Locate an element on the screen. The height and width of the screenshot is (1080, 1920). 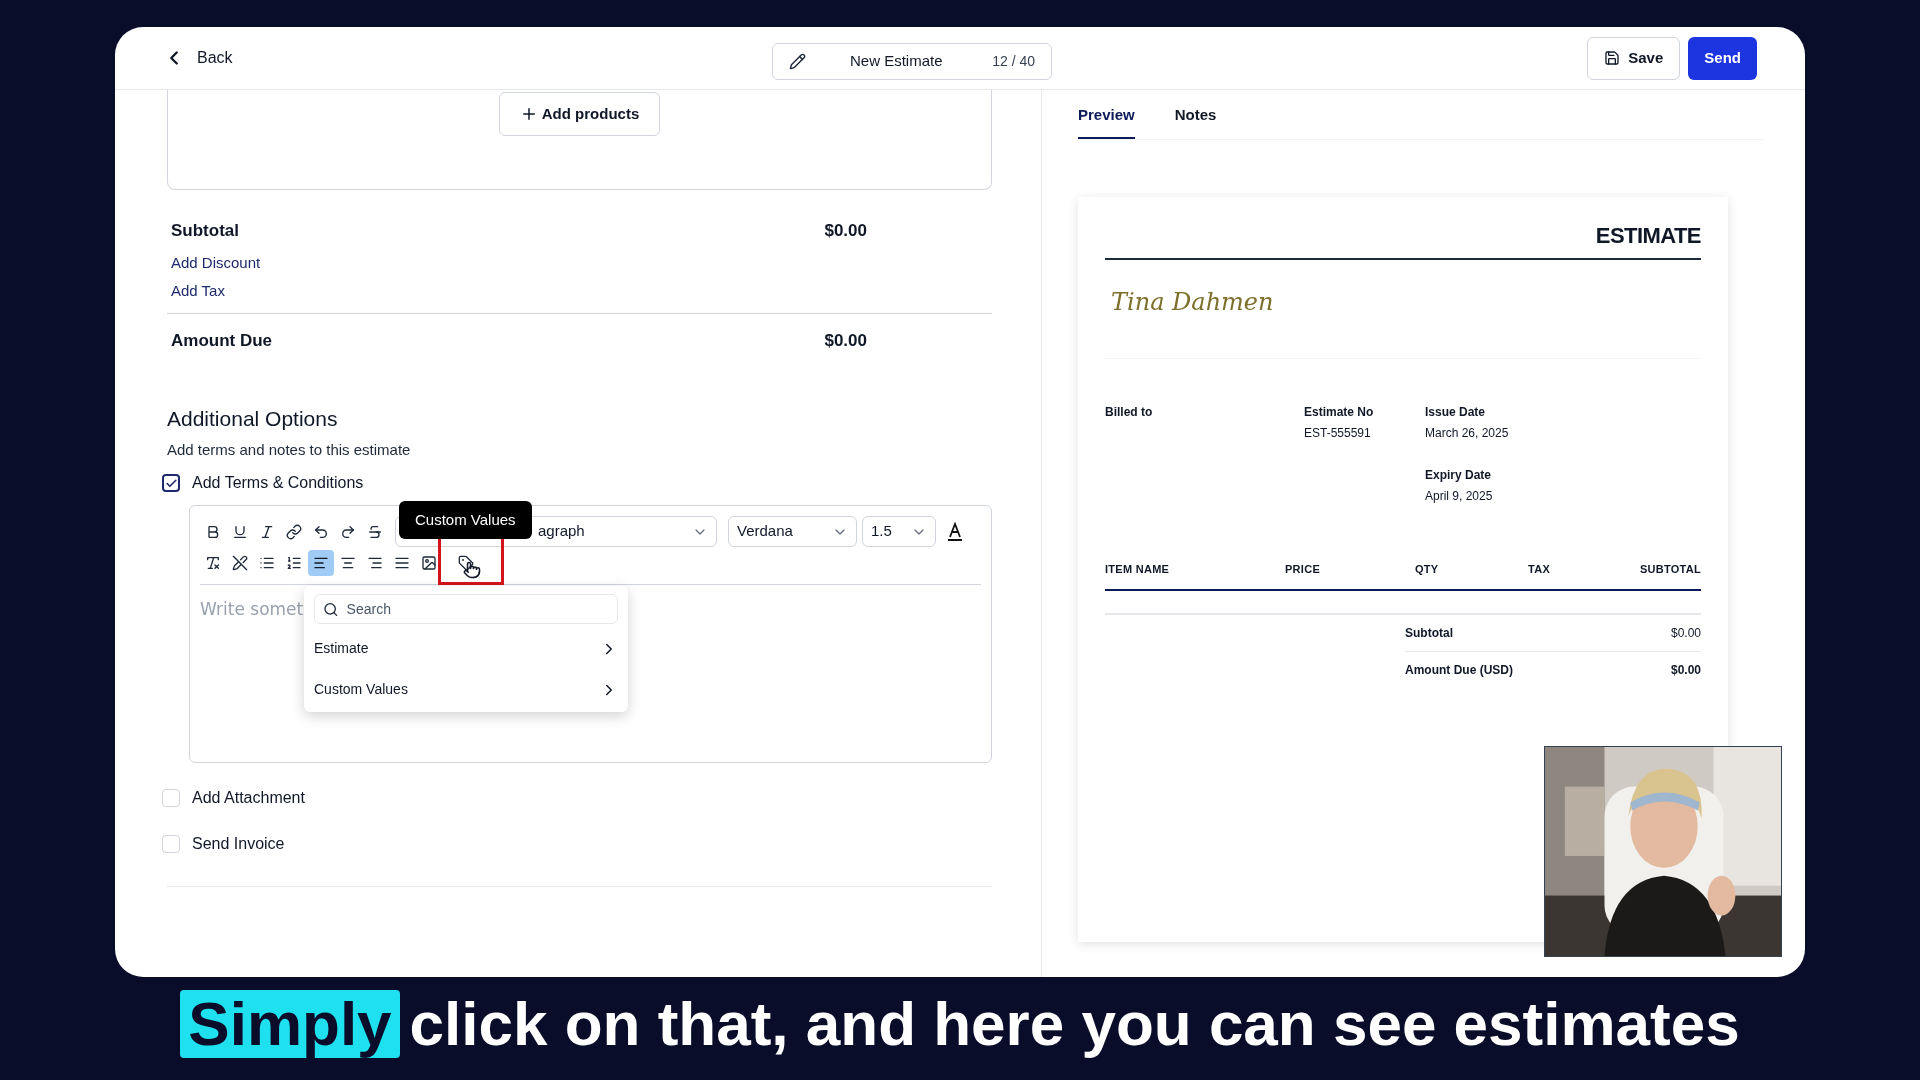
column-header: PRICE is located at coordinates (1302, 569).